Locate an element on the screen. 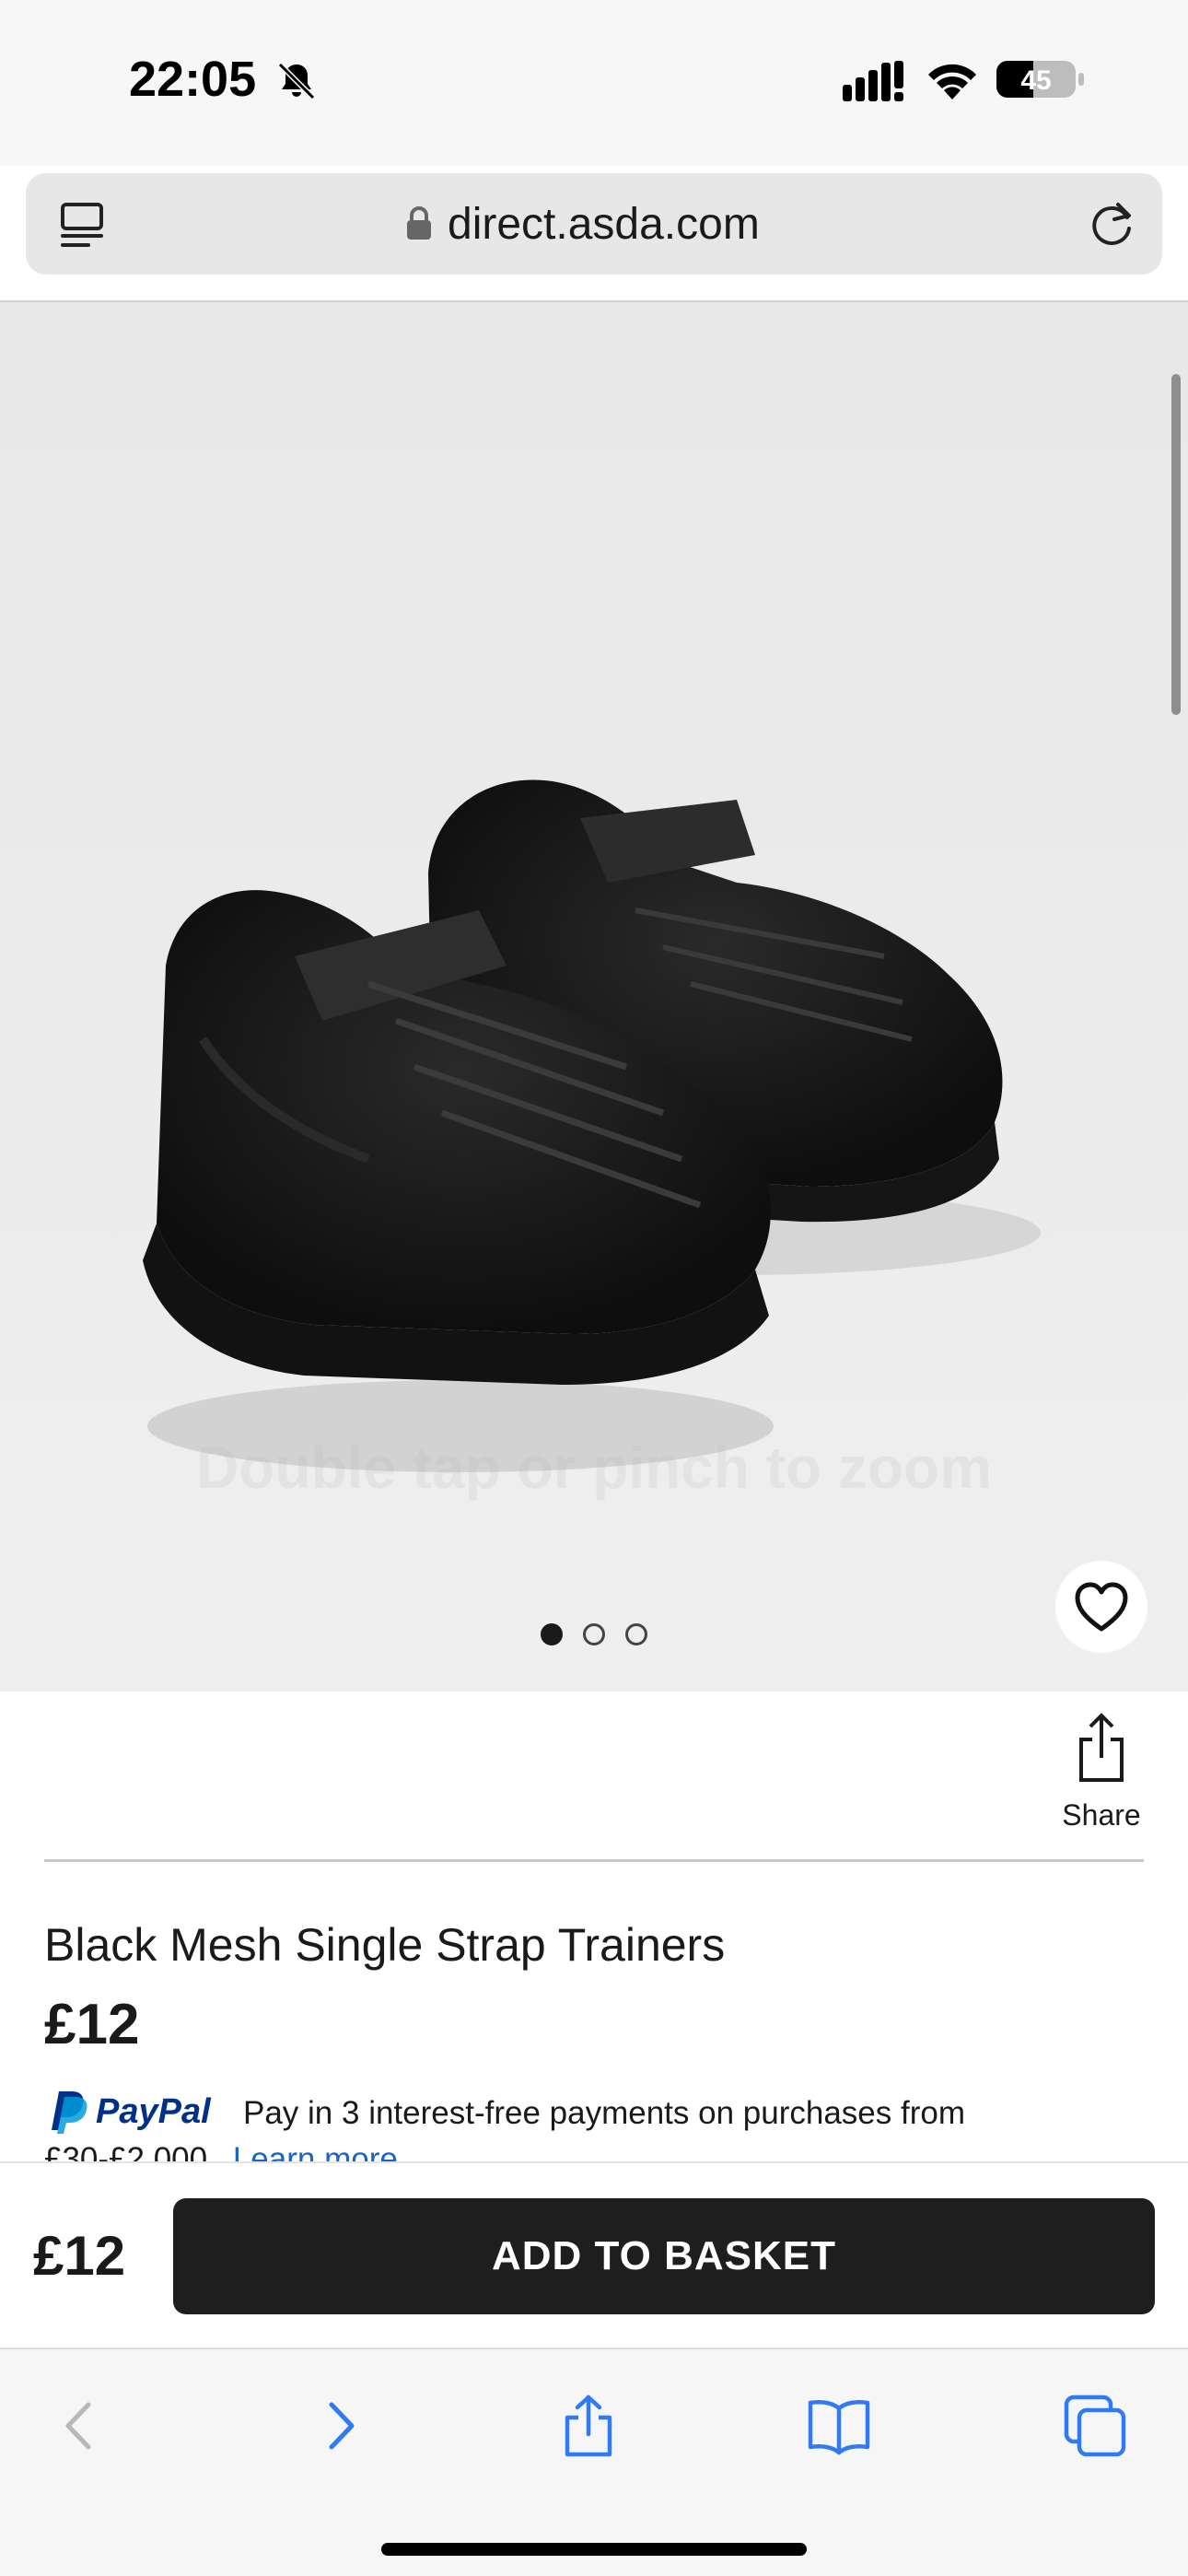  lock-icon is located at coordinates (419, 223).